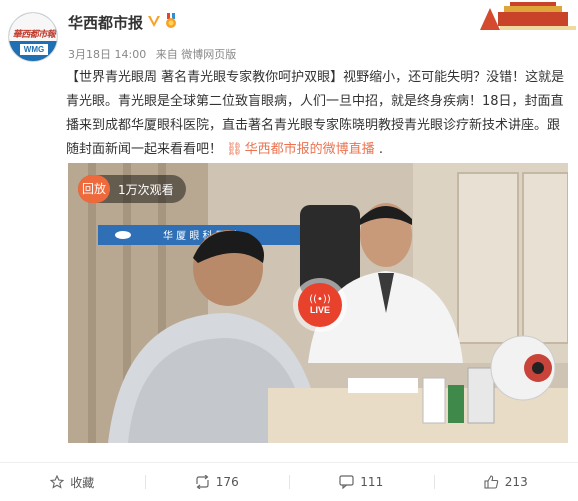 The image size is (578, 501). I want to click on favorite-button: 收藏, so click(72, 482).